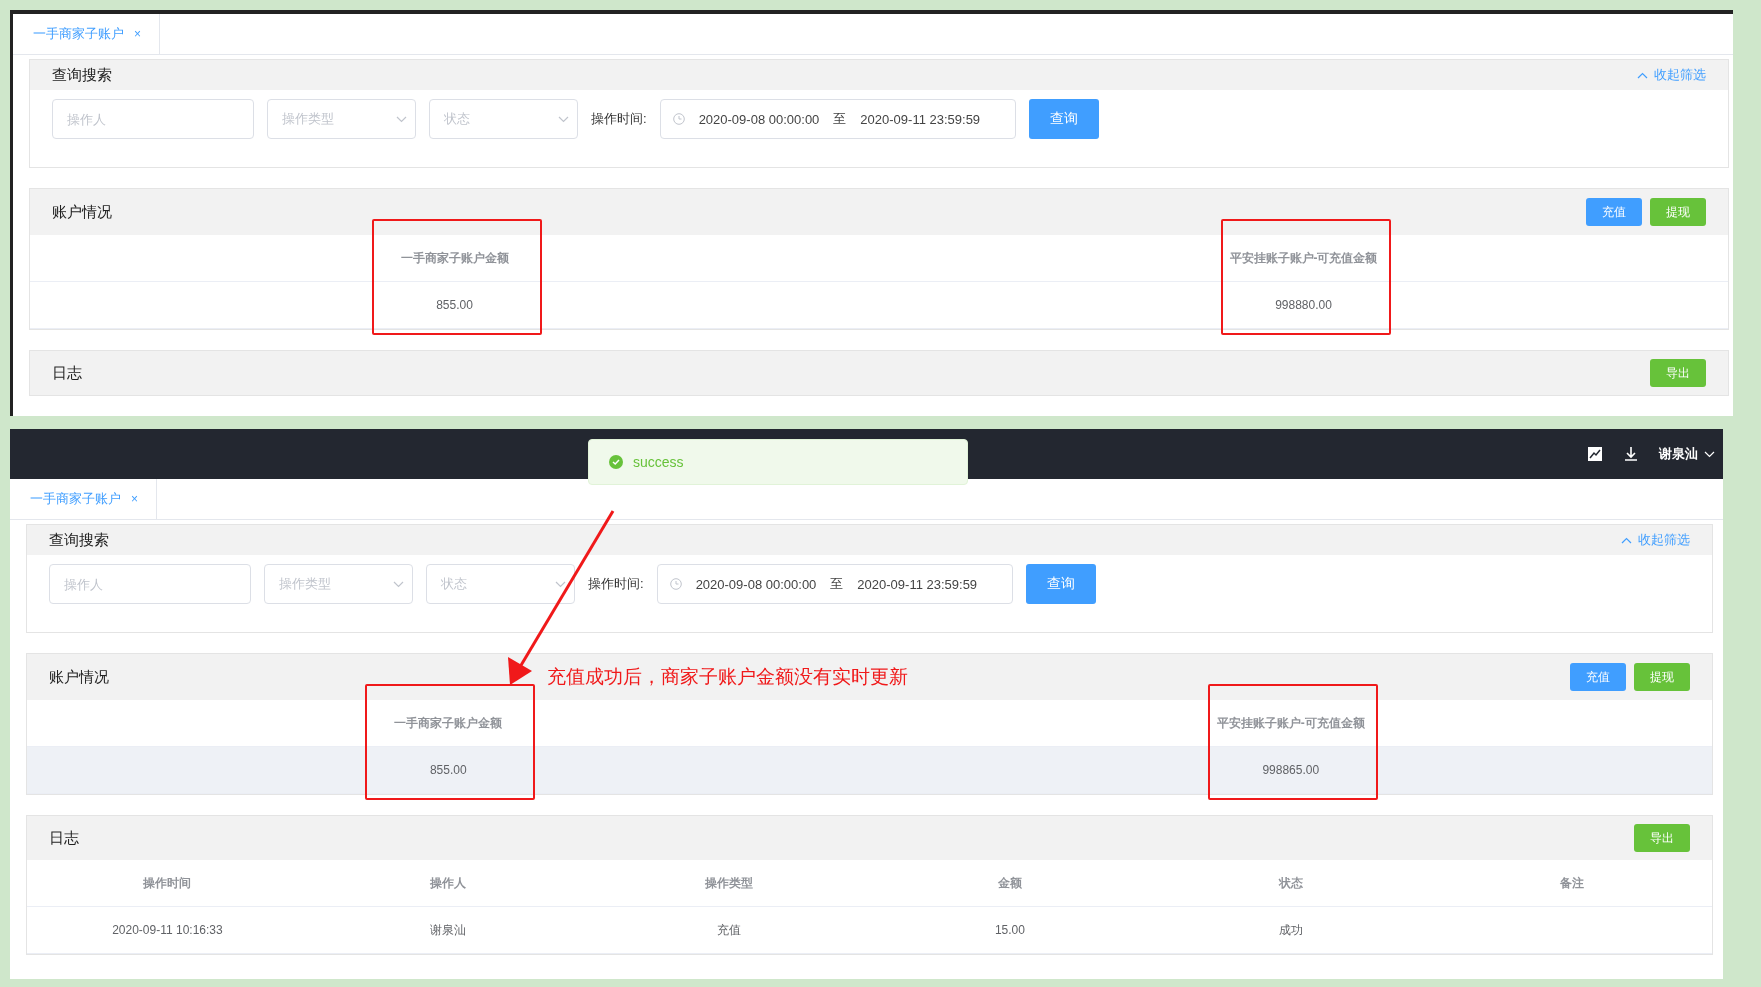 The image size is (1761, 987). I want to click on download-icon, so click(1631, 454).